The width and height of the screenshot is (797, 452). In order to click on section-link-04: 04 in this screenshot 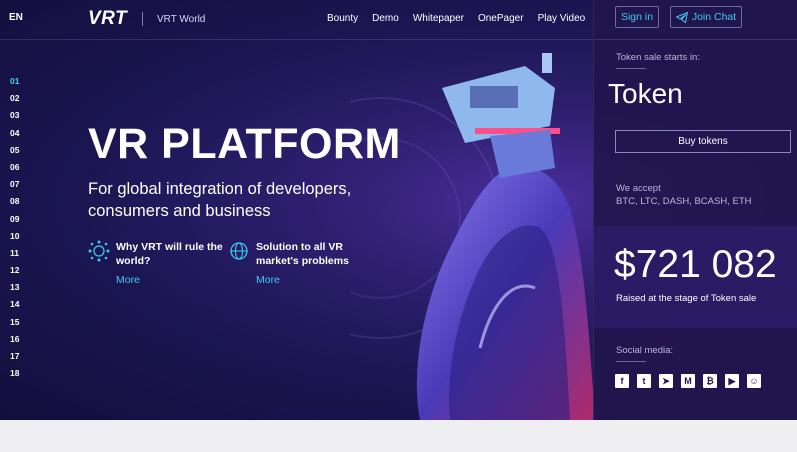, I will do `click(14, 136)`.